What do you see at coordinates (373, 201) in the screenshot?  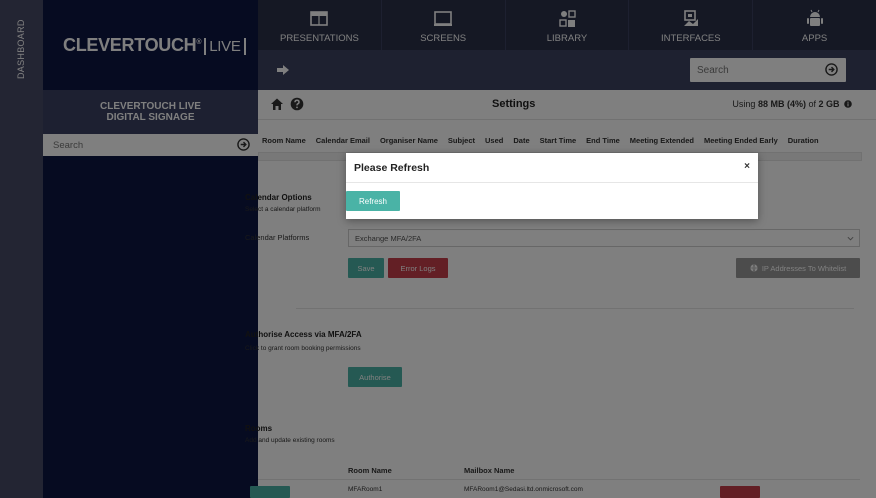 I see `refresh-button: Refresh` at bounding box center [373, 201].